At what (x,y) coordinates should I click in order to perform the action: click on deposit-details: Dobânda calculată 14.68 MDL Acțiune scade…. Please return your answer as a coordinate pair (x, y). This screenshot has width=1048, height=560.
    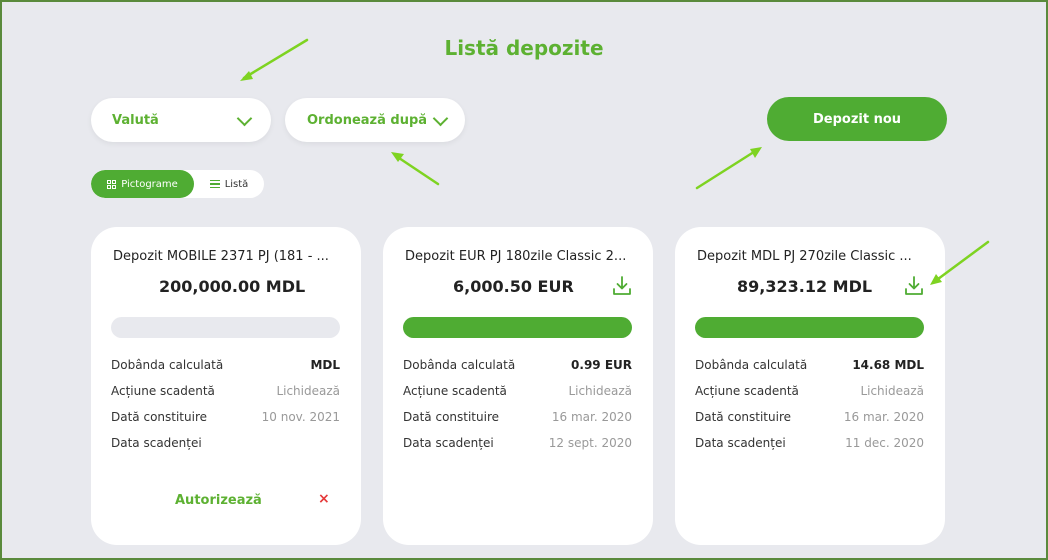
    Looking at the image, I should click on (809, 404).